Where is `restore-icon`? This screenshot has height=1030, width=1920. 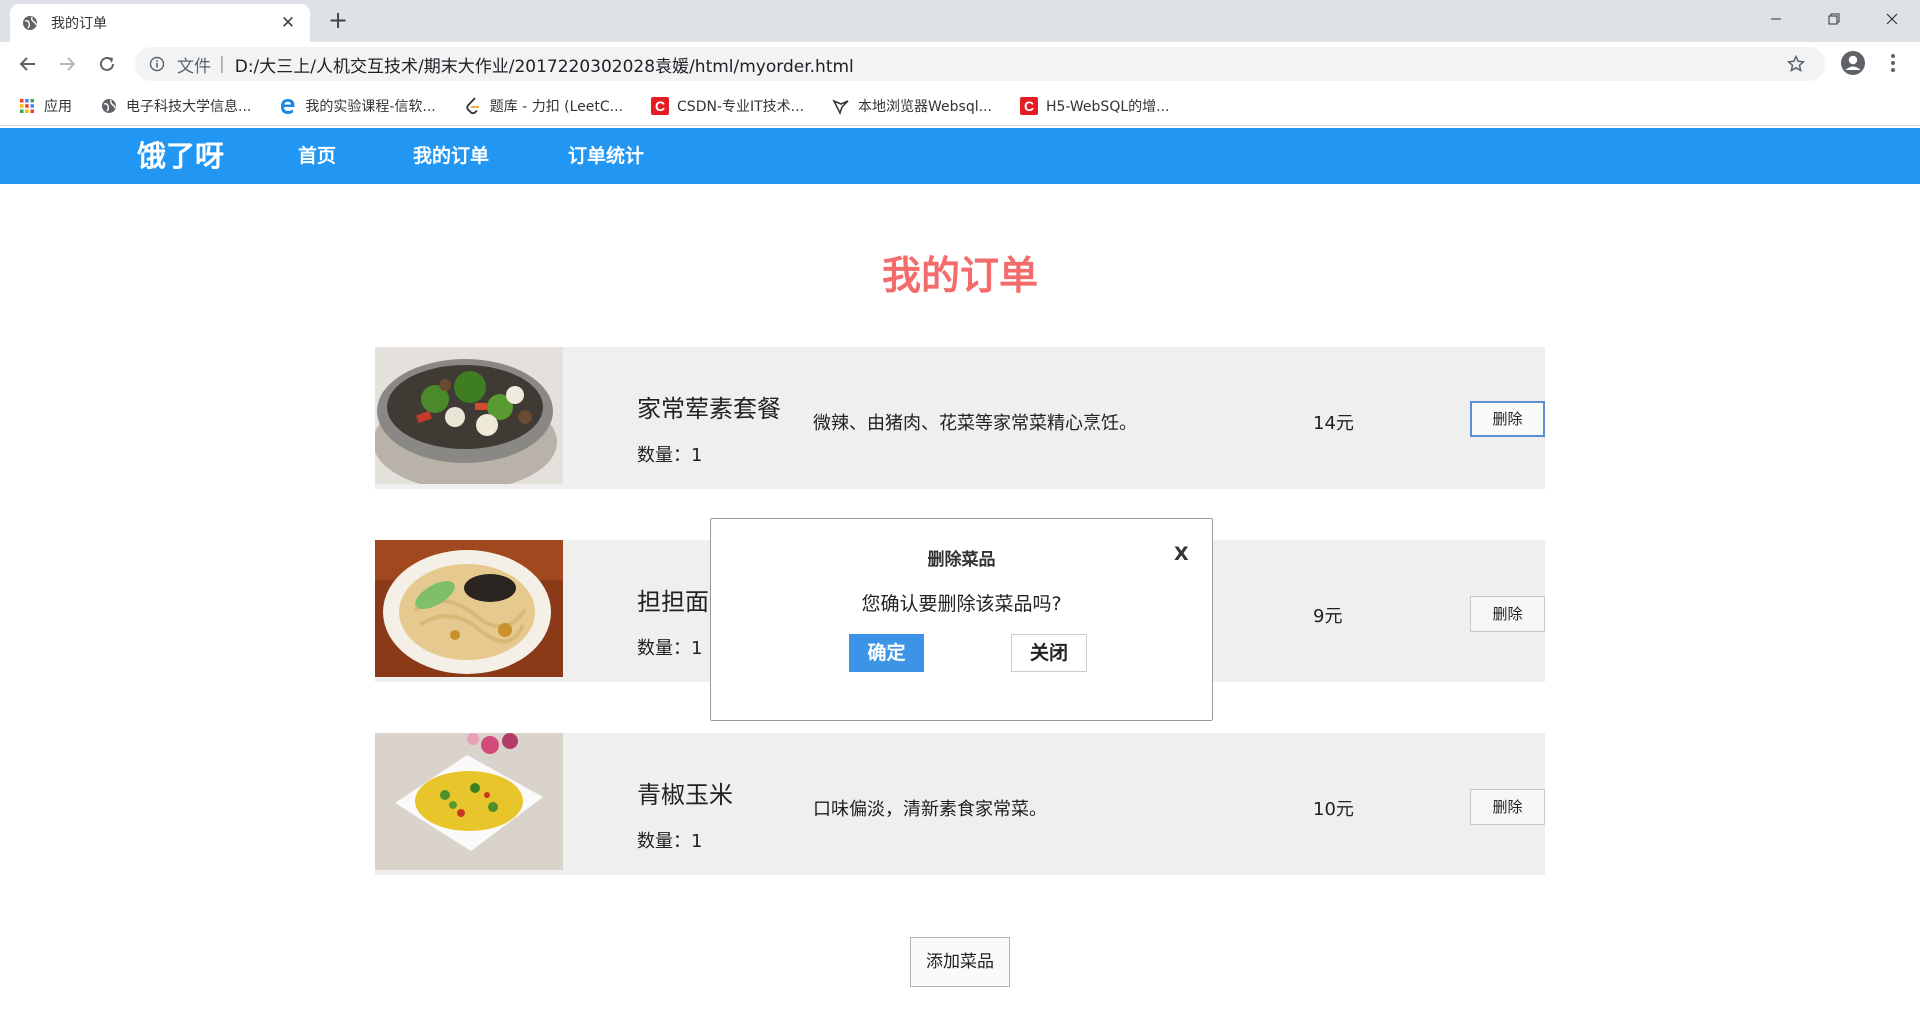 restore-icon is located at coordinates (1834, 19).